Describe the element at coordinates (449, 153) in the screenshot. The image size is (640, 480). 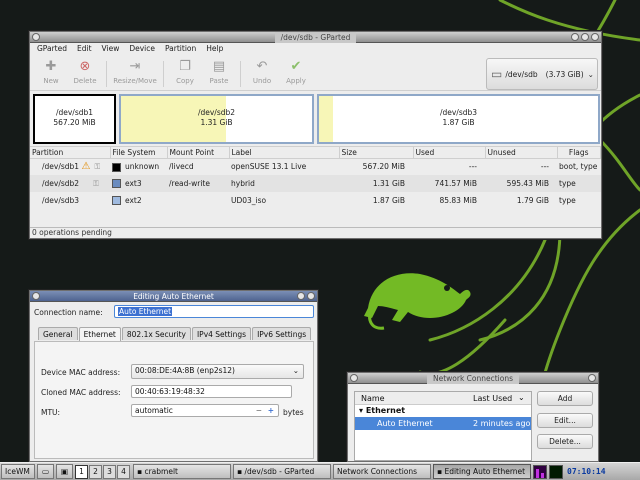
I see `col-used: Used` at that location.